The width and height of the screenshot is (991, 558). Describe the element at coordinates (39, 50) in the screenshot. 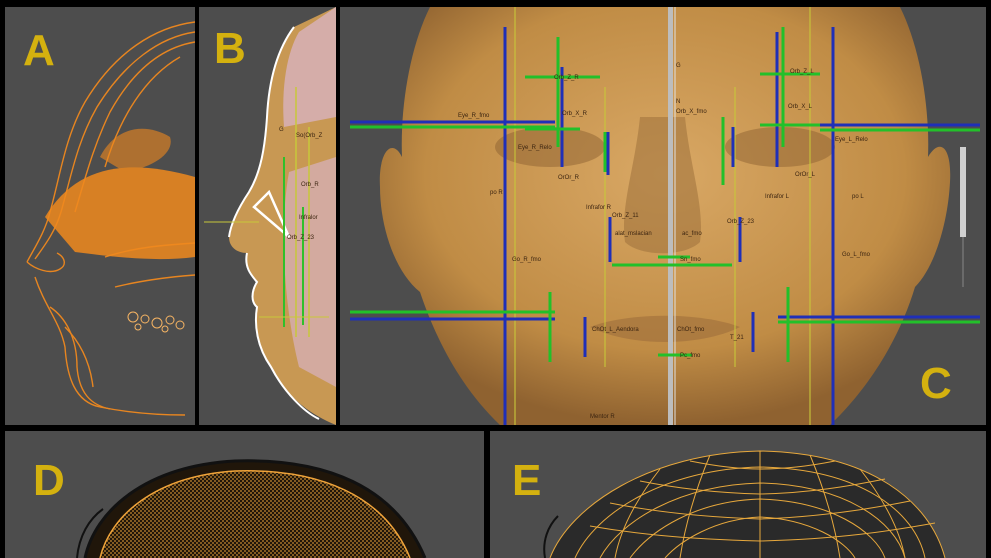

I see `panel-a-label: A` at that location.